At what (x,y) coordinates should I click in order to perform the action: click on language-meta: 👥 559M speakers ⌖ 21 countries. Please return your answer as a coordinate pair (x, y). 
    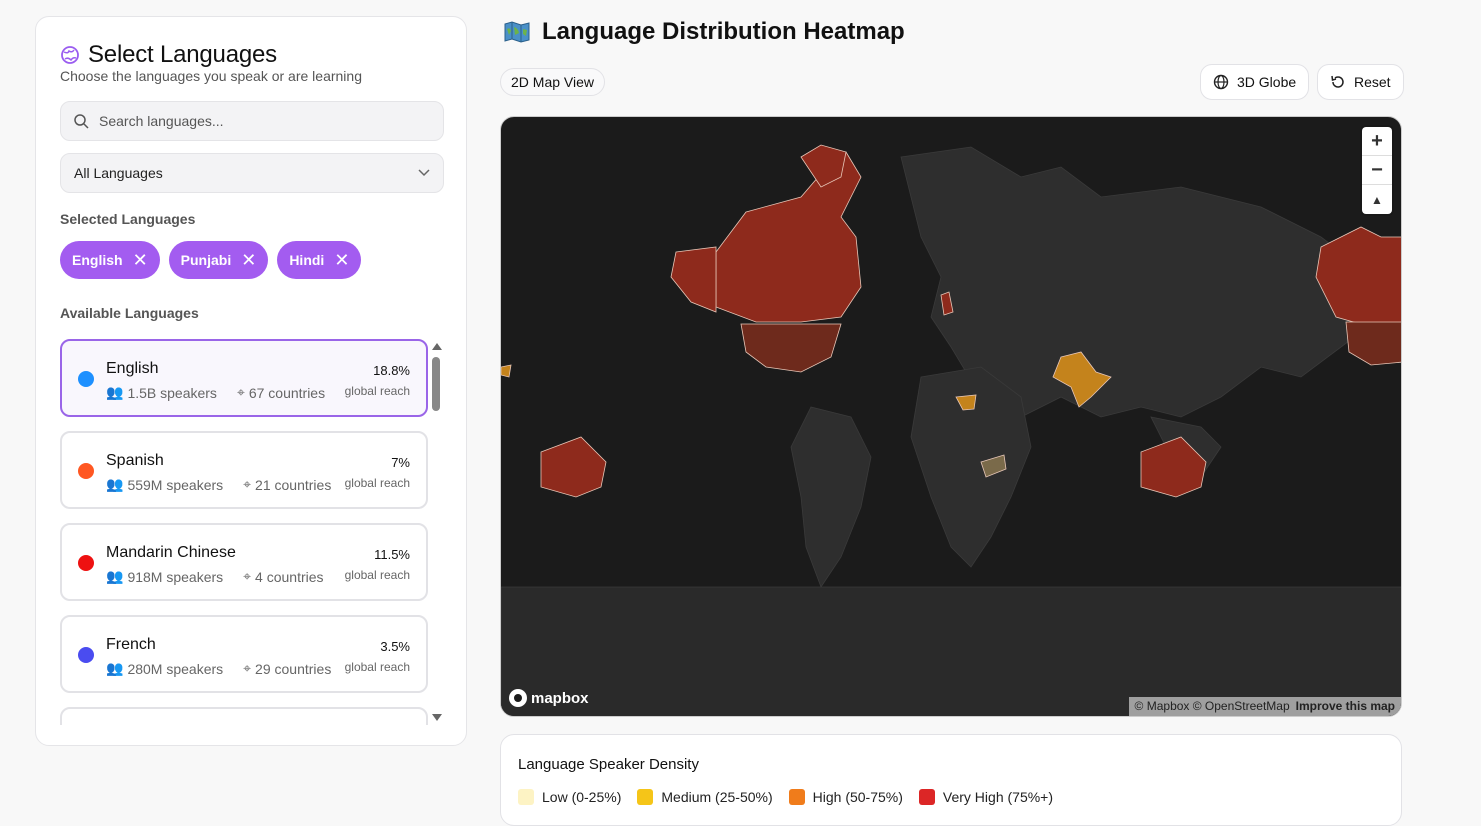
    Looking at the image, I should click on (218, 484).